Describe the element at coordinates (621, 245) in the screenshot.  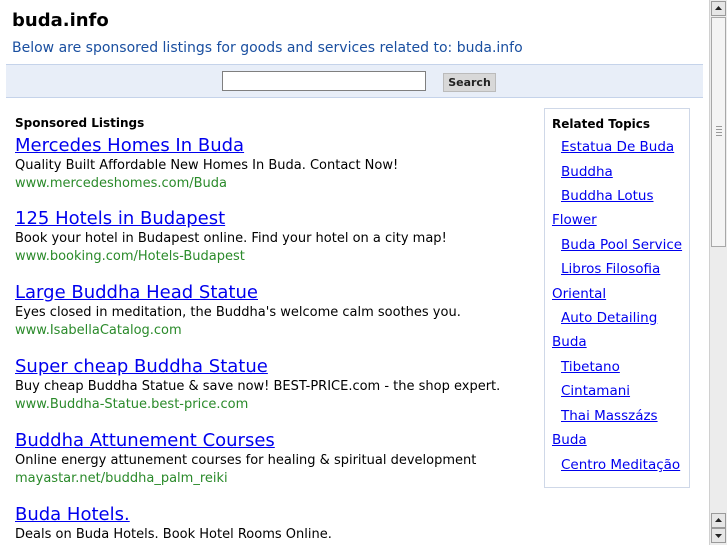
I see `related-topic-link: Buda Pool Service` at that location.